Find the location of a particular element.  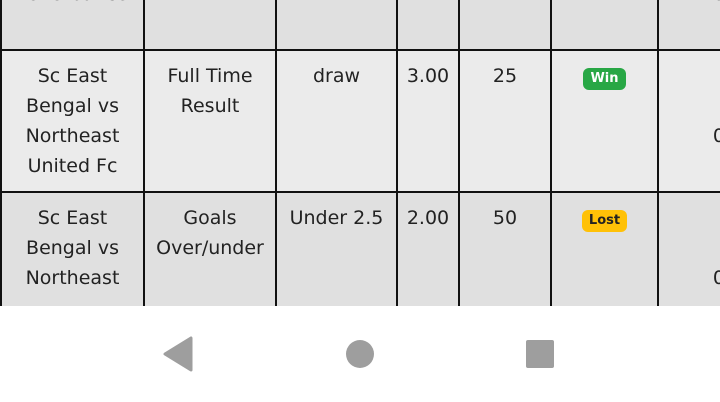

selection-cell: draw is located at coordinates (336, 121).